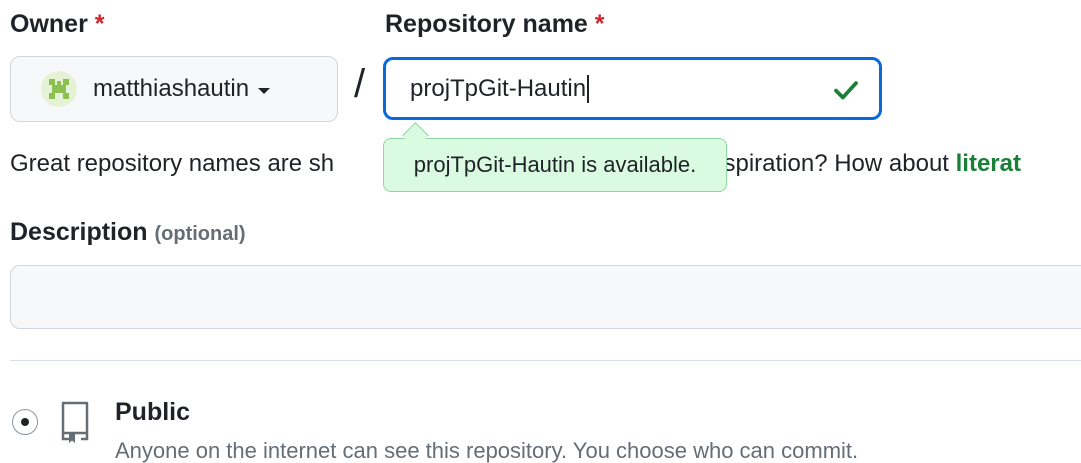 The height and width of the screenshot is (463, 1081). What do you see at coordinates (545, 297) in the screenshot?
I see `description-input` at bounding box center [545, 297].